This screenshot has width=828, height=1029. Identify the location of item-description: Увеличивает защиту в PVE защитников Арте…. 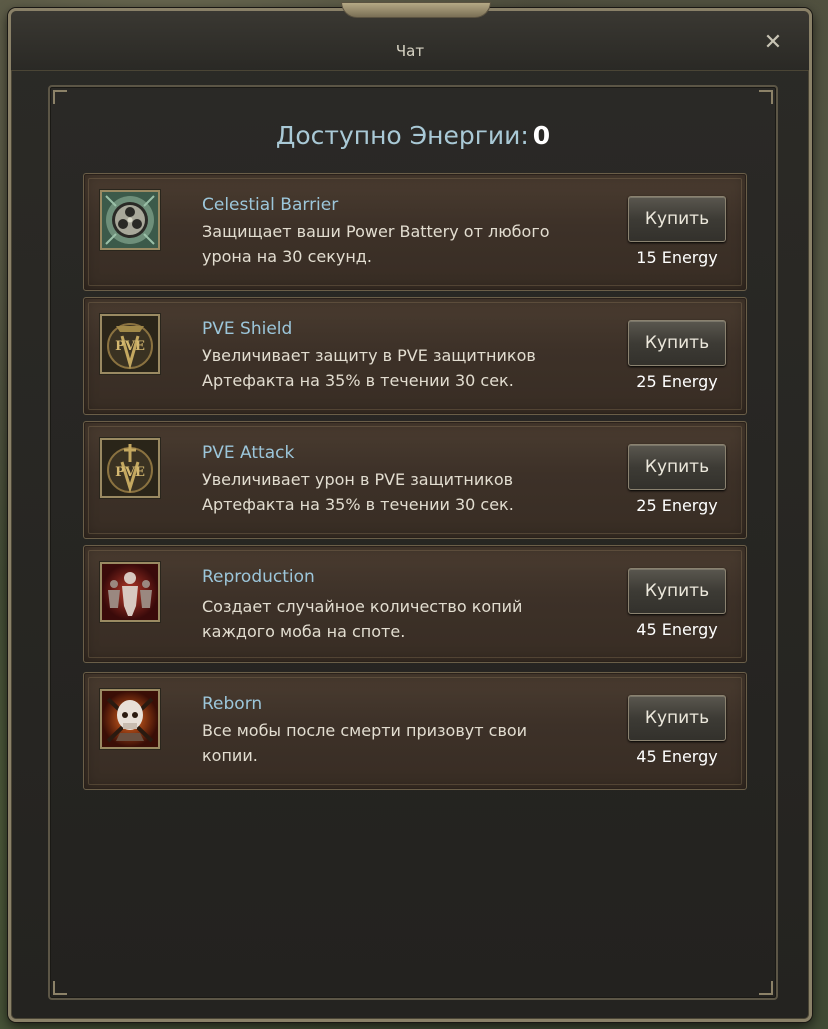
(412, 368).